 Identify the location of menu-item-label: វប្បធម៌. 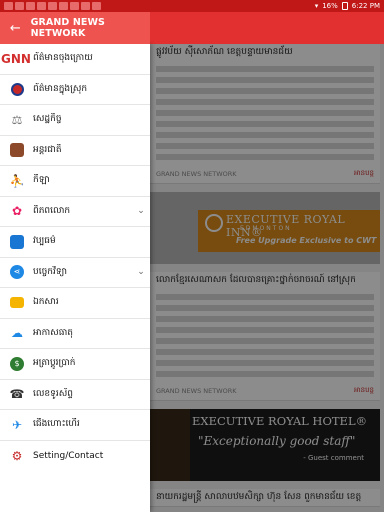
(44, 241).